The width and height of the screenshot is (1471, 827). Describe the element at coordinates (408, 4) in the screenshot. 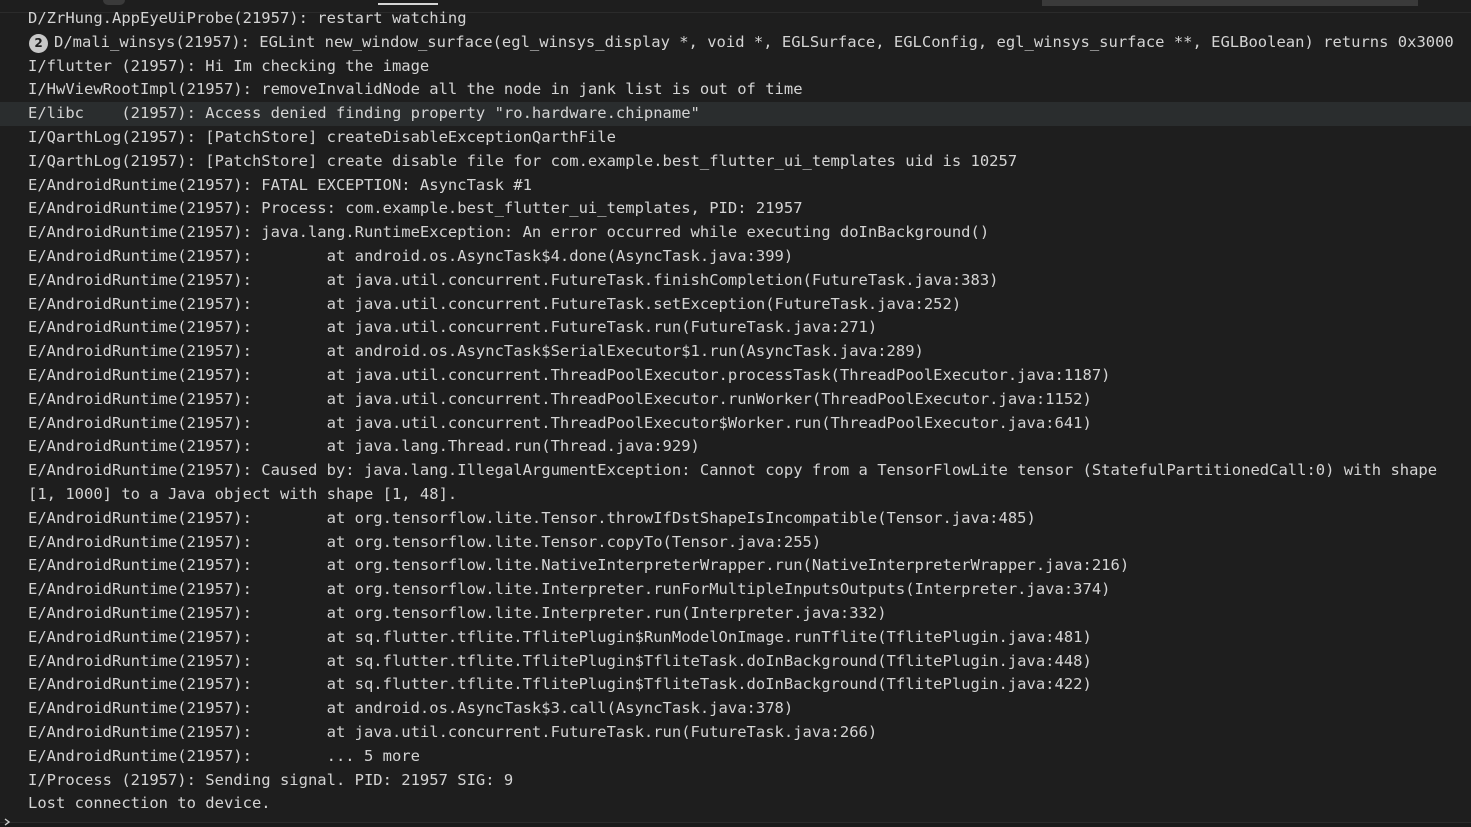

I see `active-tab-indicator` at that location.